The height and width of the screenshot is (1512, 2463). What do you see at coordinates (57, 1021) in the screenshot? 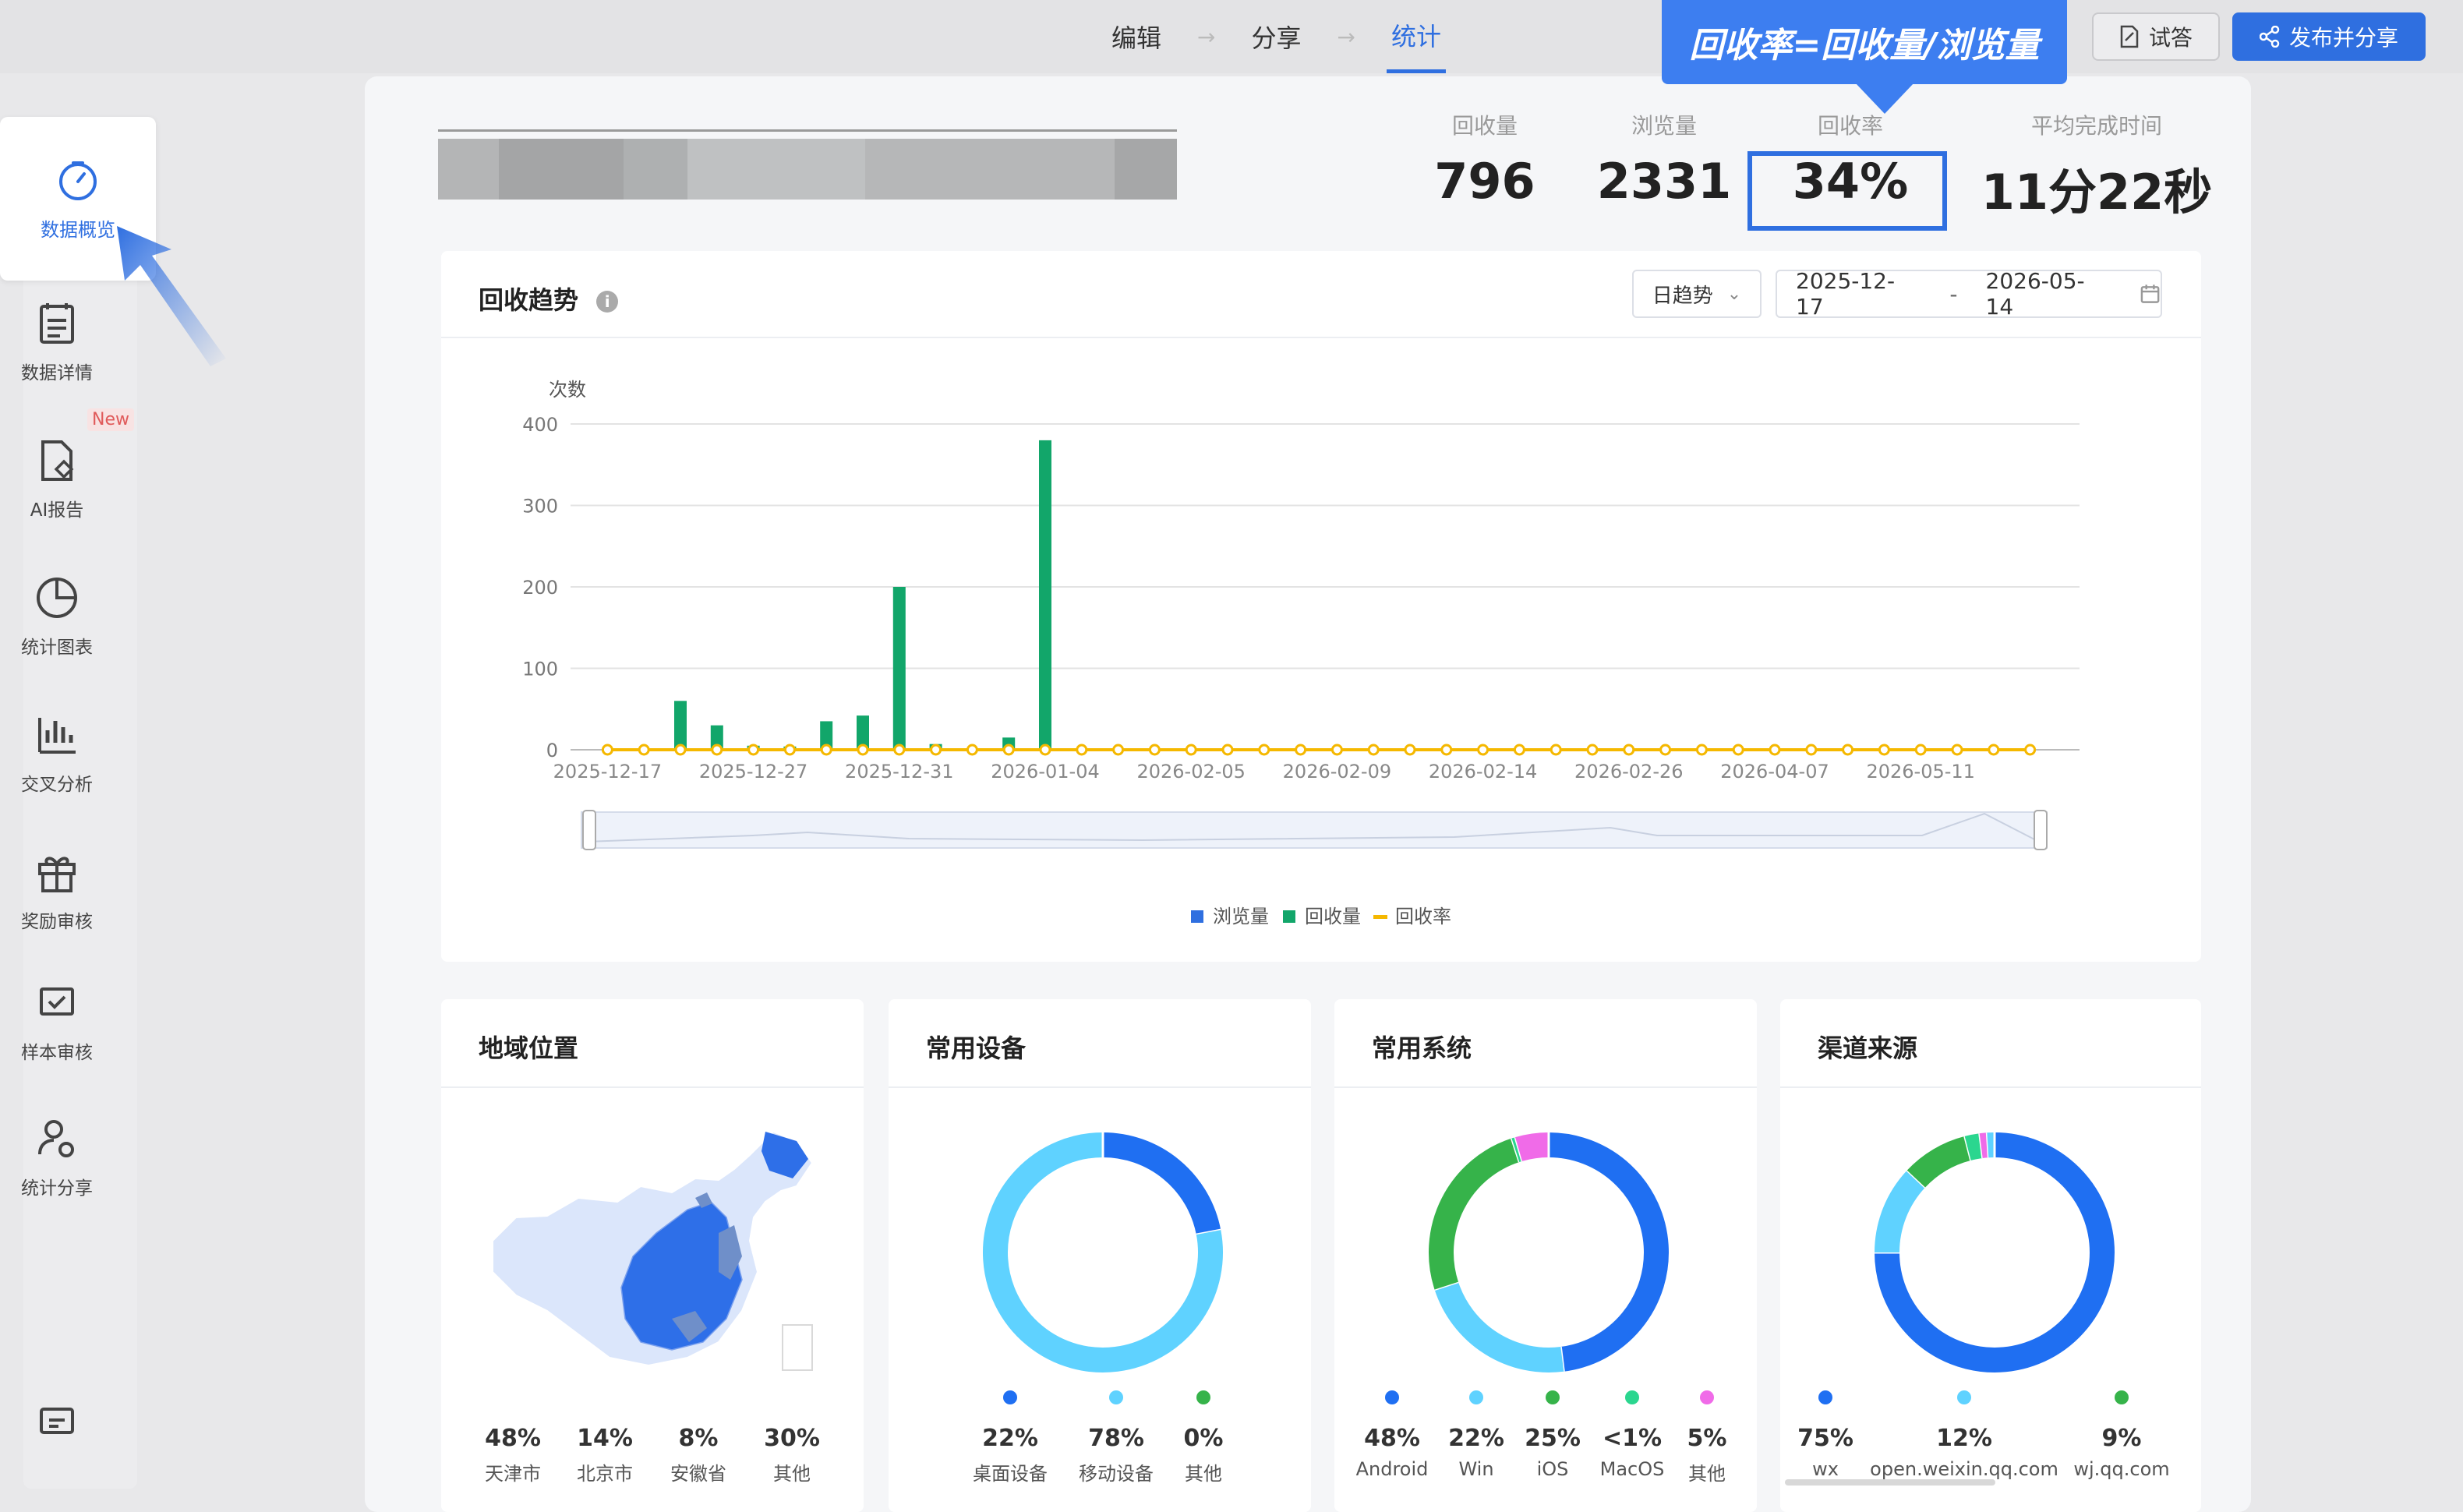
I see `sidebar-item-sample-review: 样本审核` at bounding box center [57, 1021].